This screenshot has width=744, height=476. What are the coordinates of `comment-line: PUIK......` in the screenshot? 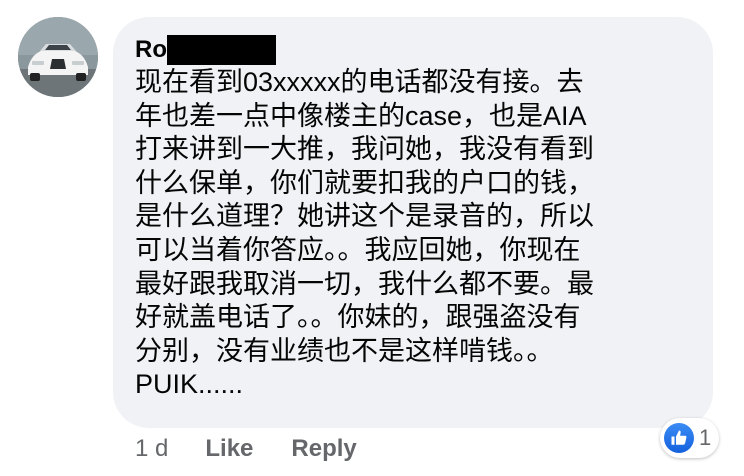 It's located at (189, 384).